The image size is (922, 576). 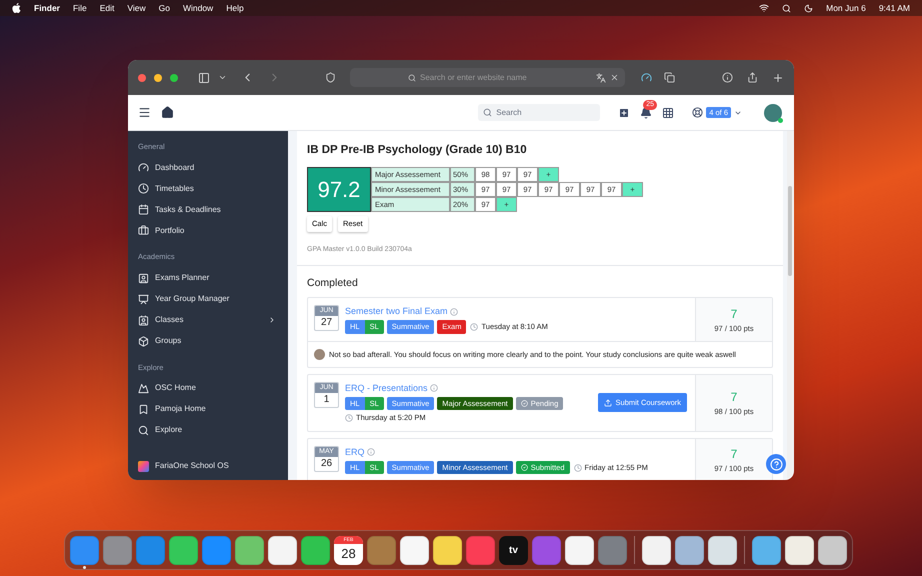 I want to click on apple-logo-icon, so click(x=16, y=8).